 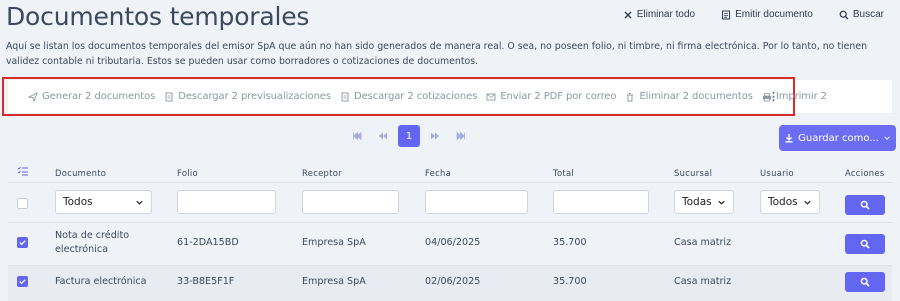 What do you see at coordinates (630, 96) in the screenshot?
I see `trash-icon` at bounding box center [630, 96].